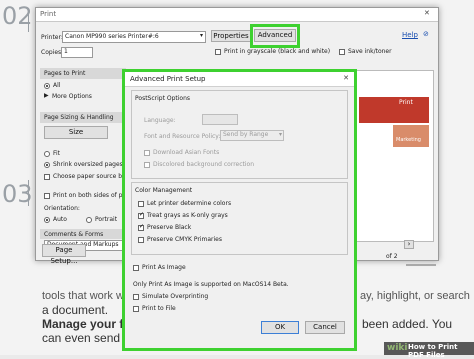  Describe the element at coordinates (112, 36) in the screenshot. I see `printer-select-value: Canon MP990 series Printer#:6` at that location.